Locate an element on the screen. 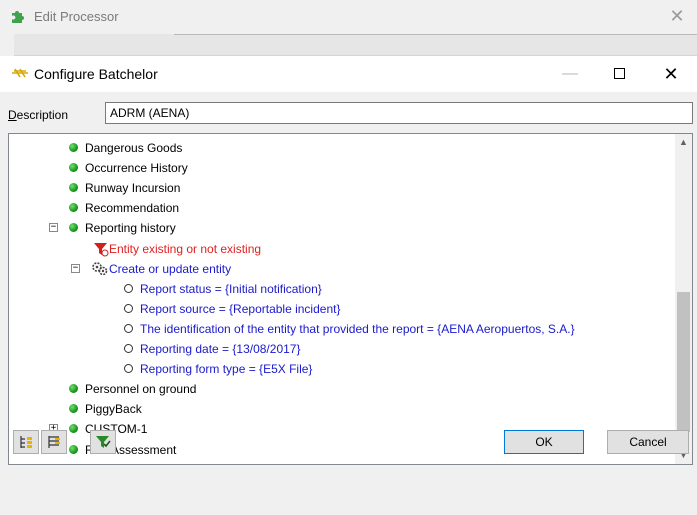 Image resolution: width=697 pixels, height=515 pixels. tree-item: Entity existing or not existing is located at coordinates (339, 249).